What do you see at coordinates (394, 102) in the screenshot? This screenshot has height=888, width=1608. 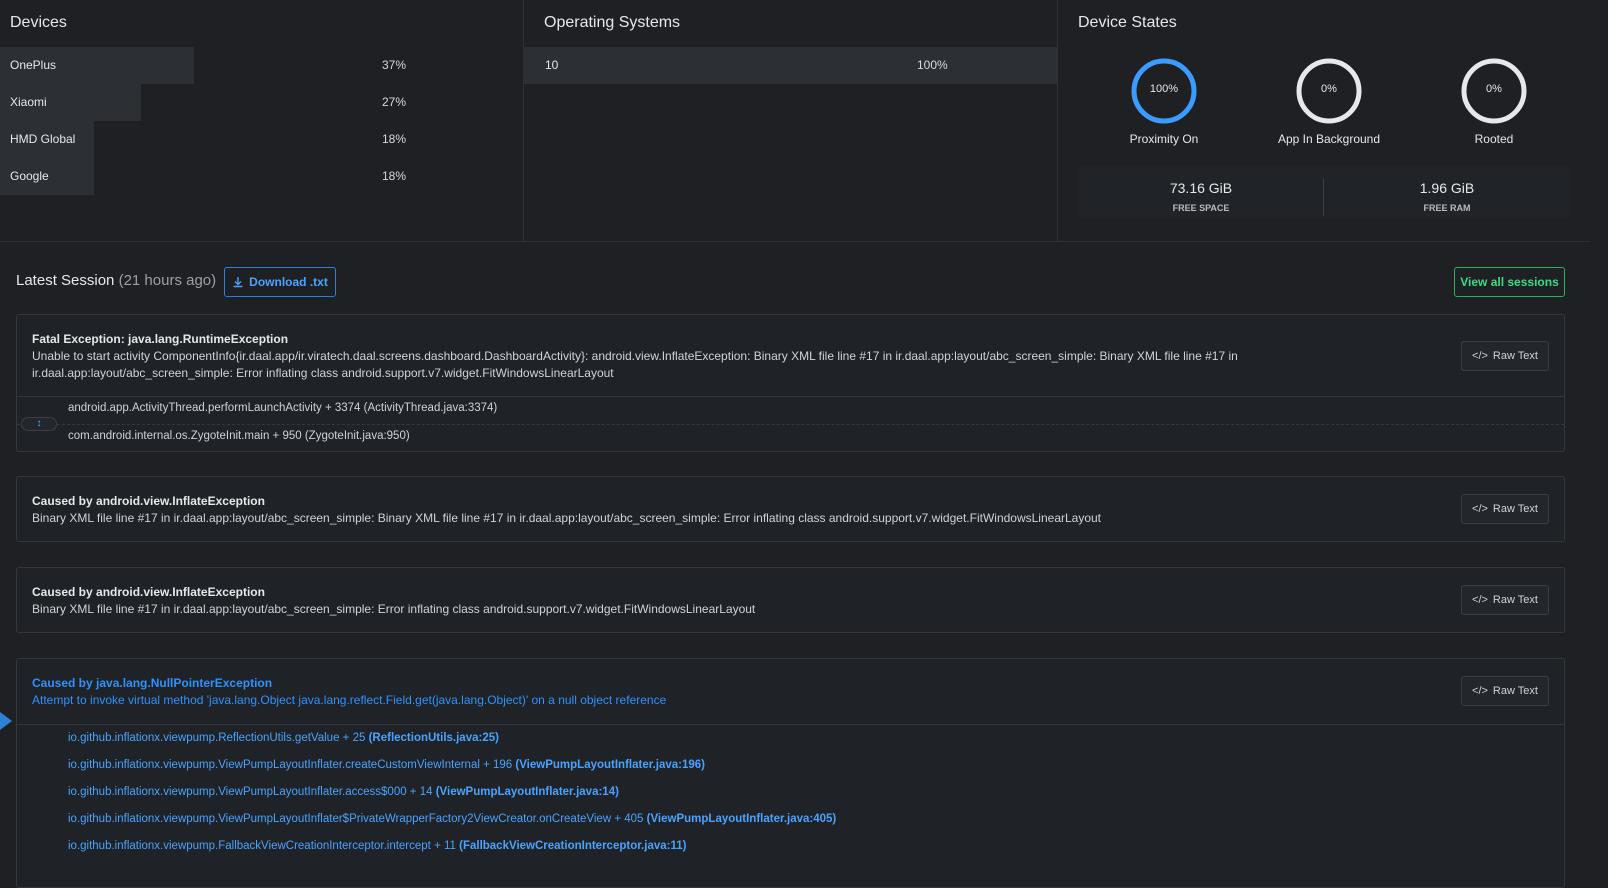 I see `device-percent: 27%` at bounding box center [394, 102].